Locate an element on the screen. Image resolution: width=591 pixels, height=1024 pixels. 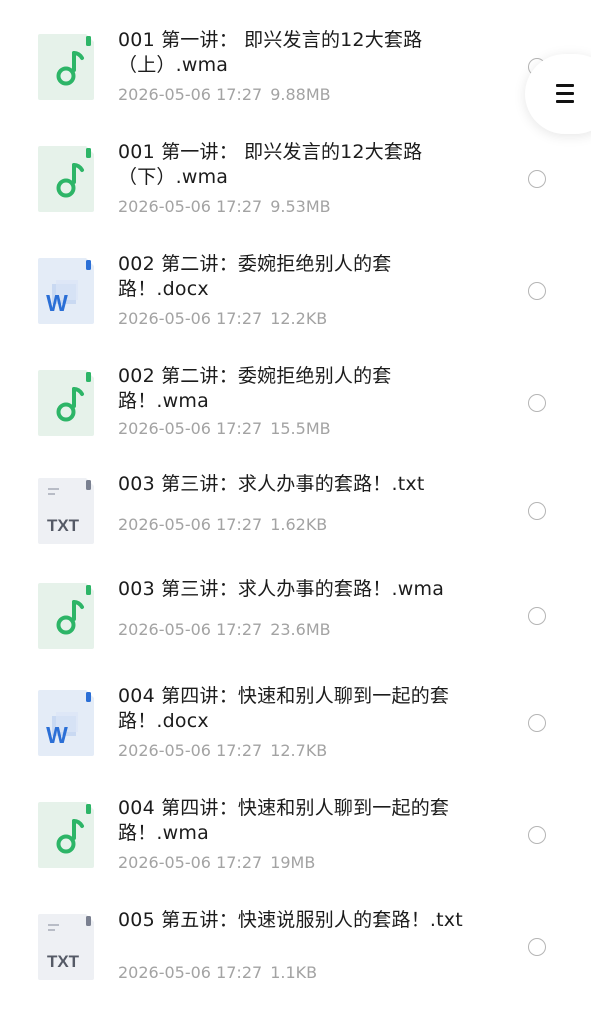
file-meta: 2026-05-06 17:27 12.7KB is located at coordinates (222, 751).